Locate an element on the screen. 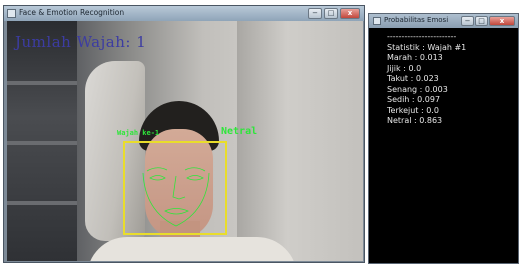 The height and width of the screenshot is (264, 519). emotion-row-sedih: Sedih : 0.097 is located at coordinates (414, 99).